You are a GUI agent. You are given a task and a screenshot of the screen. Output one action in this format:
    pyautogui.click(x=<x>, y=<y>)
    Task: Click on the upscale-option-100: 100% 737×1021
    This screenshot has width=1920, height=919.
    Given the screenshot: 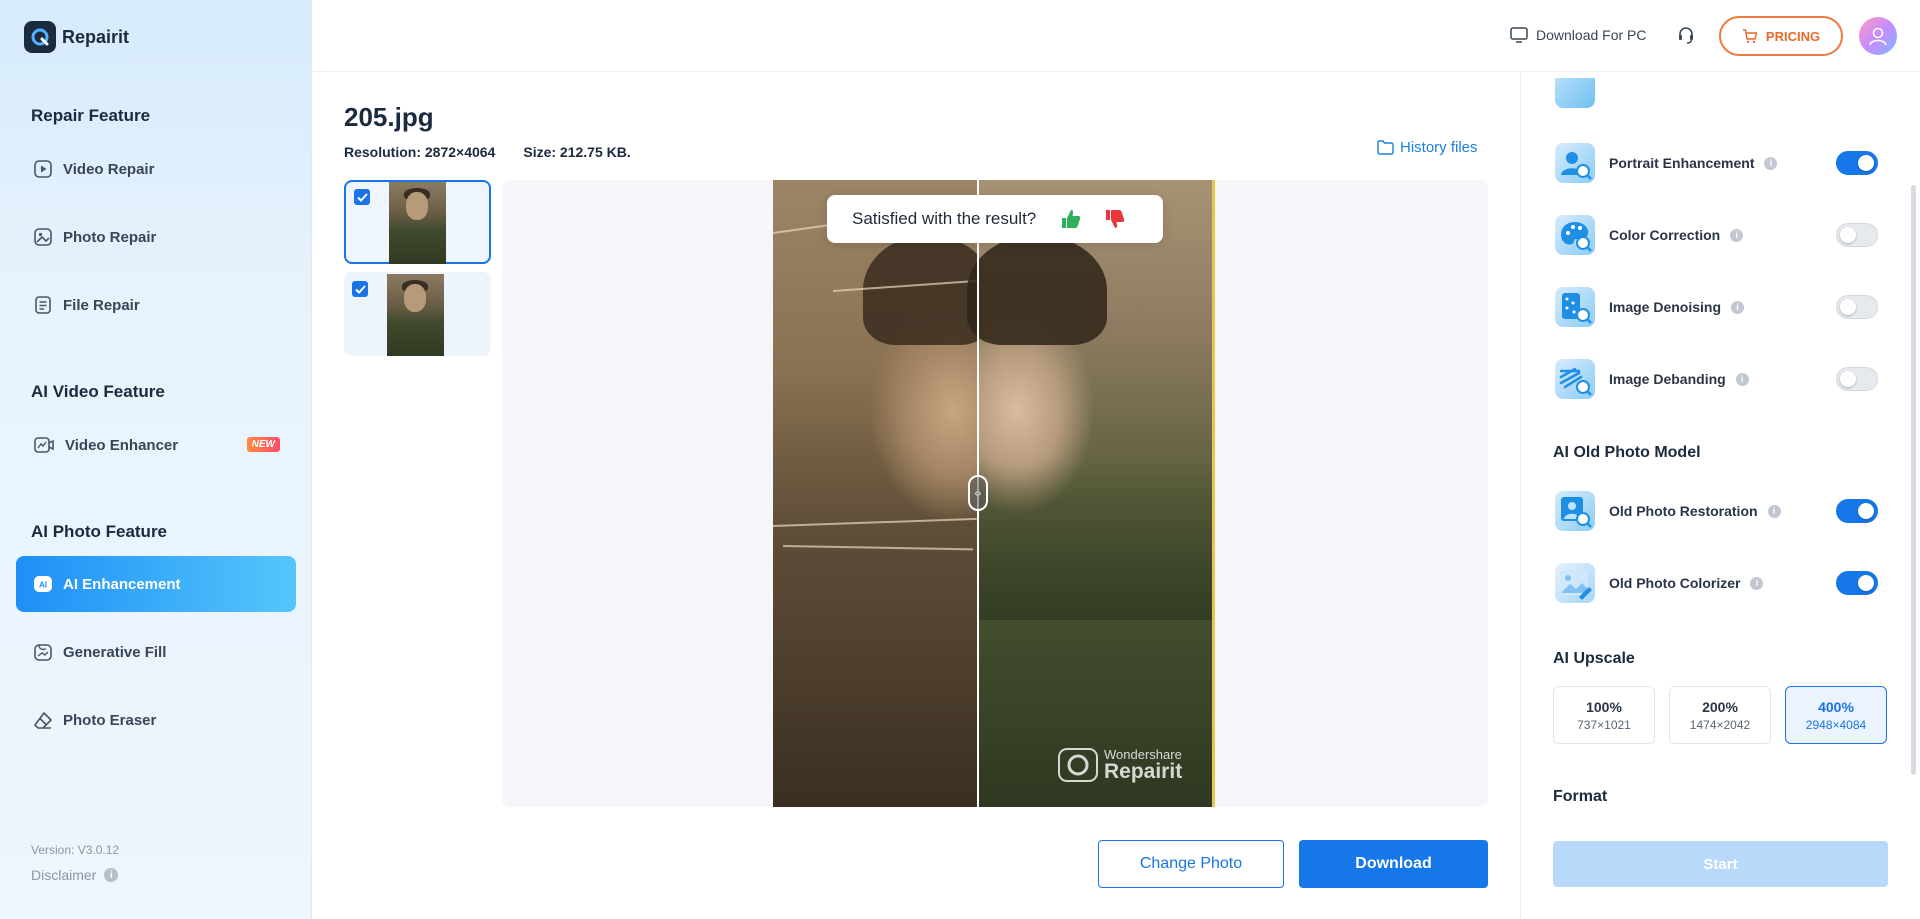 What is the action you would take?
    pyautogui.click(x=1604, y=715)
    